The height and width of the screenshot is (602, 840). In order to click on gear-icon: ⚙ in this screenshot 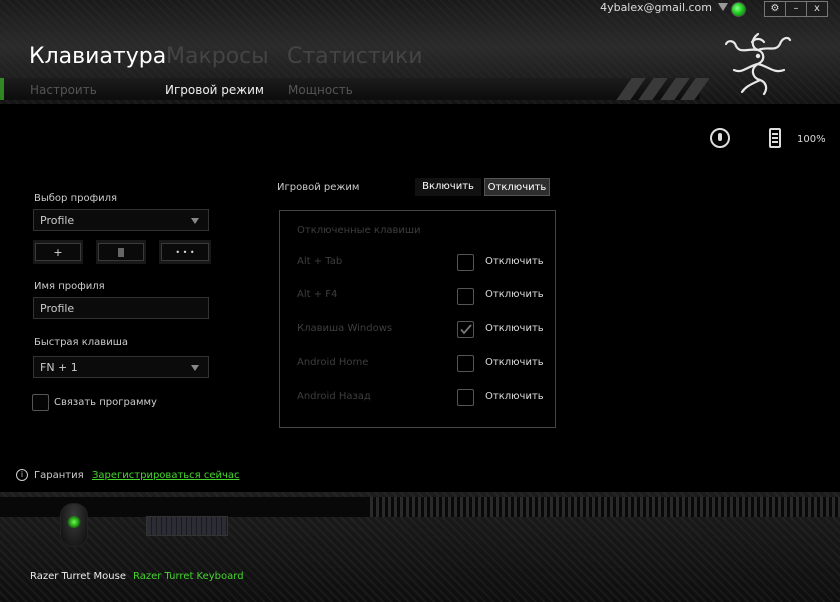, I will do `click(775, 8)`.